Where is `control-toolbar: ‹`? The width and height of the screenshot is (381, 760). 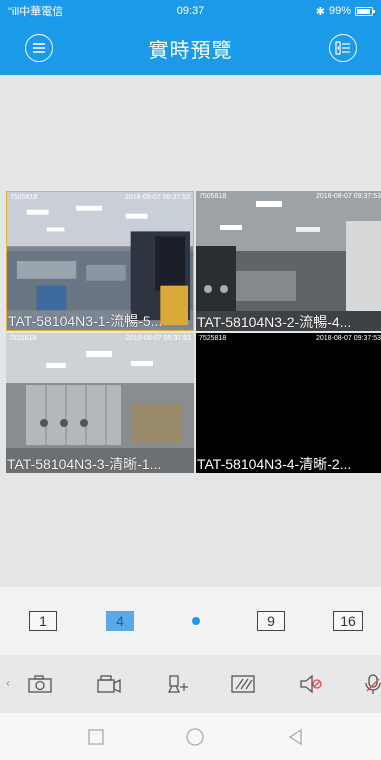 control-toolbar: ‹ is located at coordinates (190, 684).